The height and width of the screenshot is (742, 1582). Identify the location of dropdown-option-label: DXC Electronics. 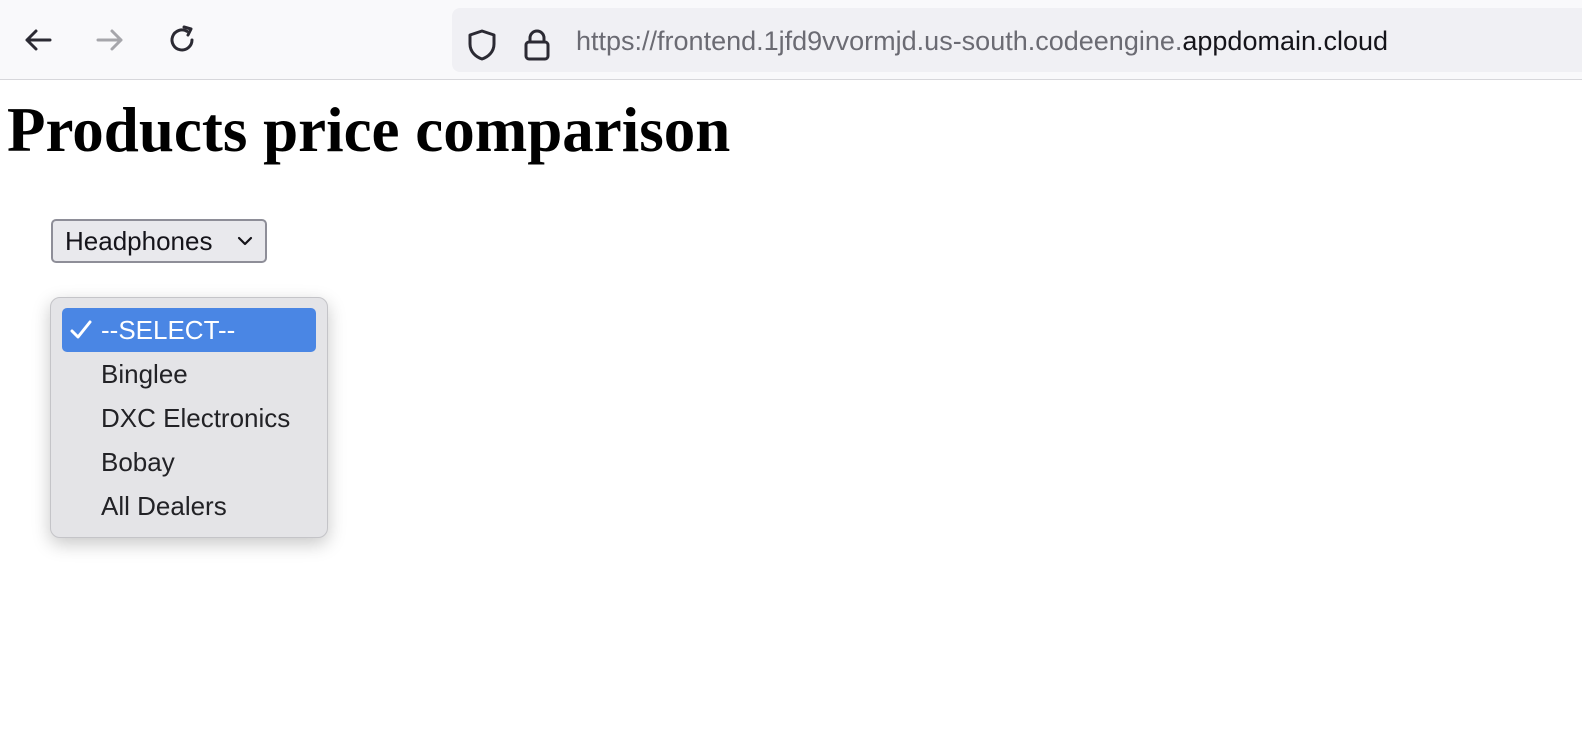
(196, 417).